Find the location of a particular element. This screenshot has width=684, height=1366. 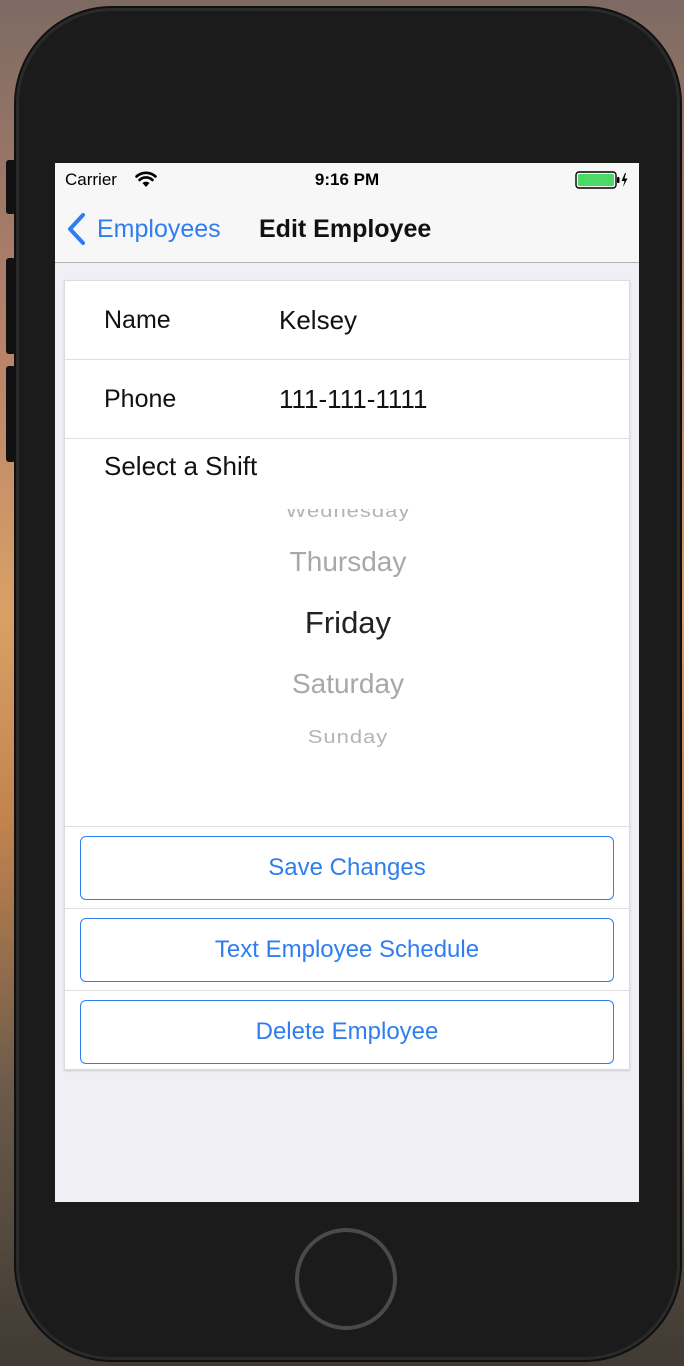

chevron-left-icon is located at coordinates (76, 229).